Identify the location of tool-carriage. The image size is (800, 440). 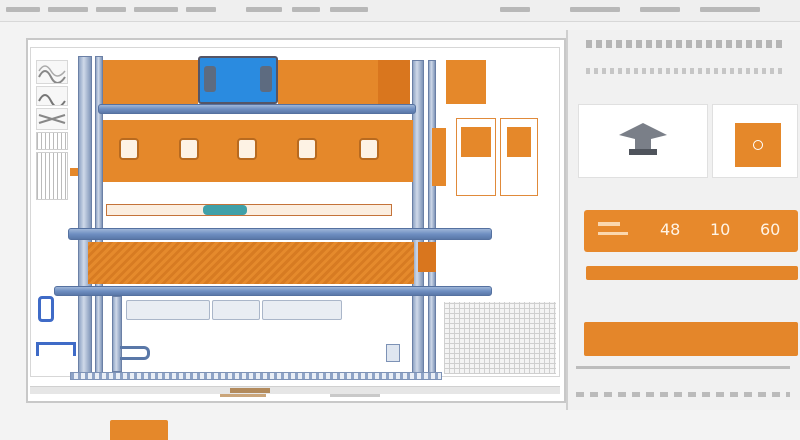
(249, 210).